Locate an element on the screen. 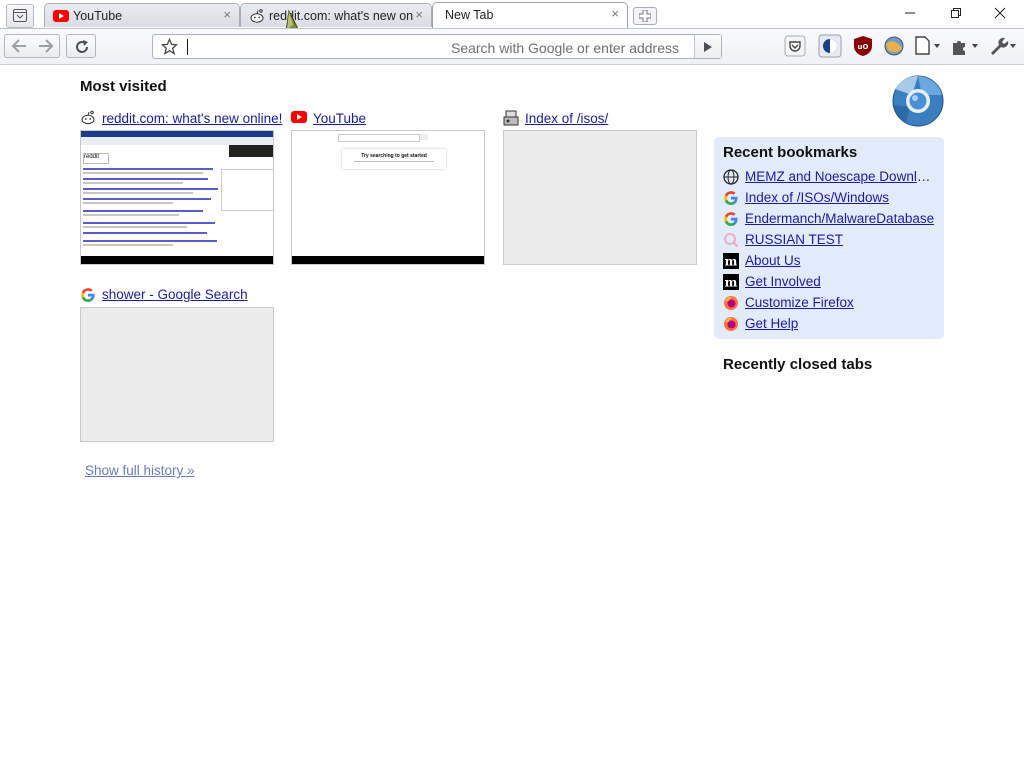  navigation-toolbar: uO is located at coordinates (512, 46).